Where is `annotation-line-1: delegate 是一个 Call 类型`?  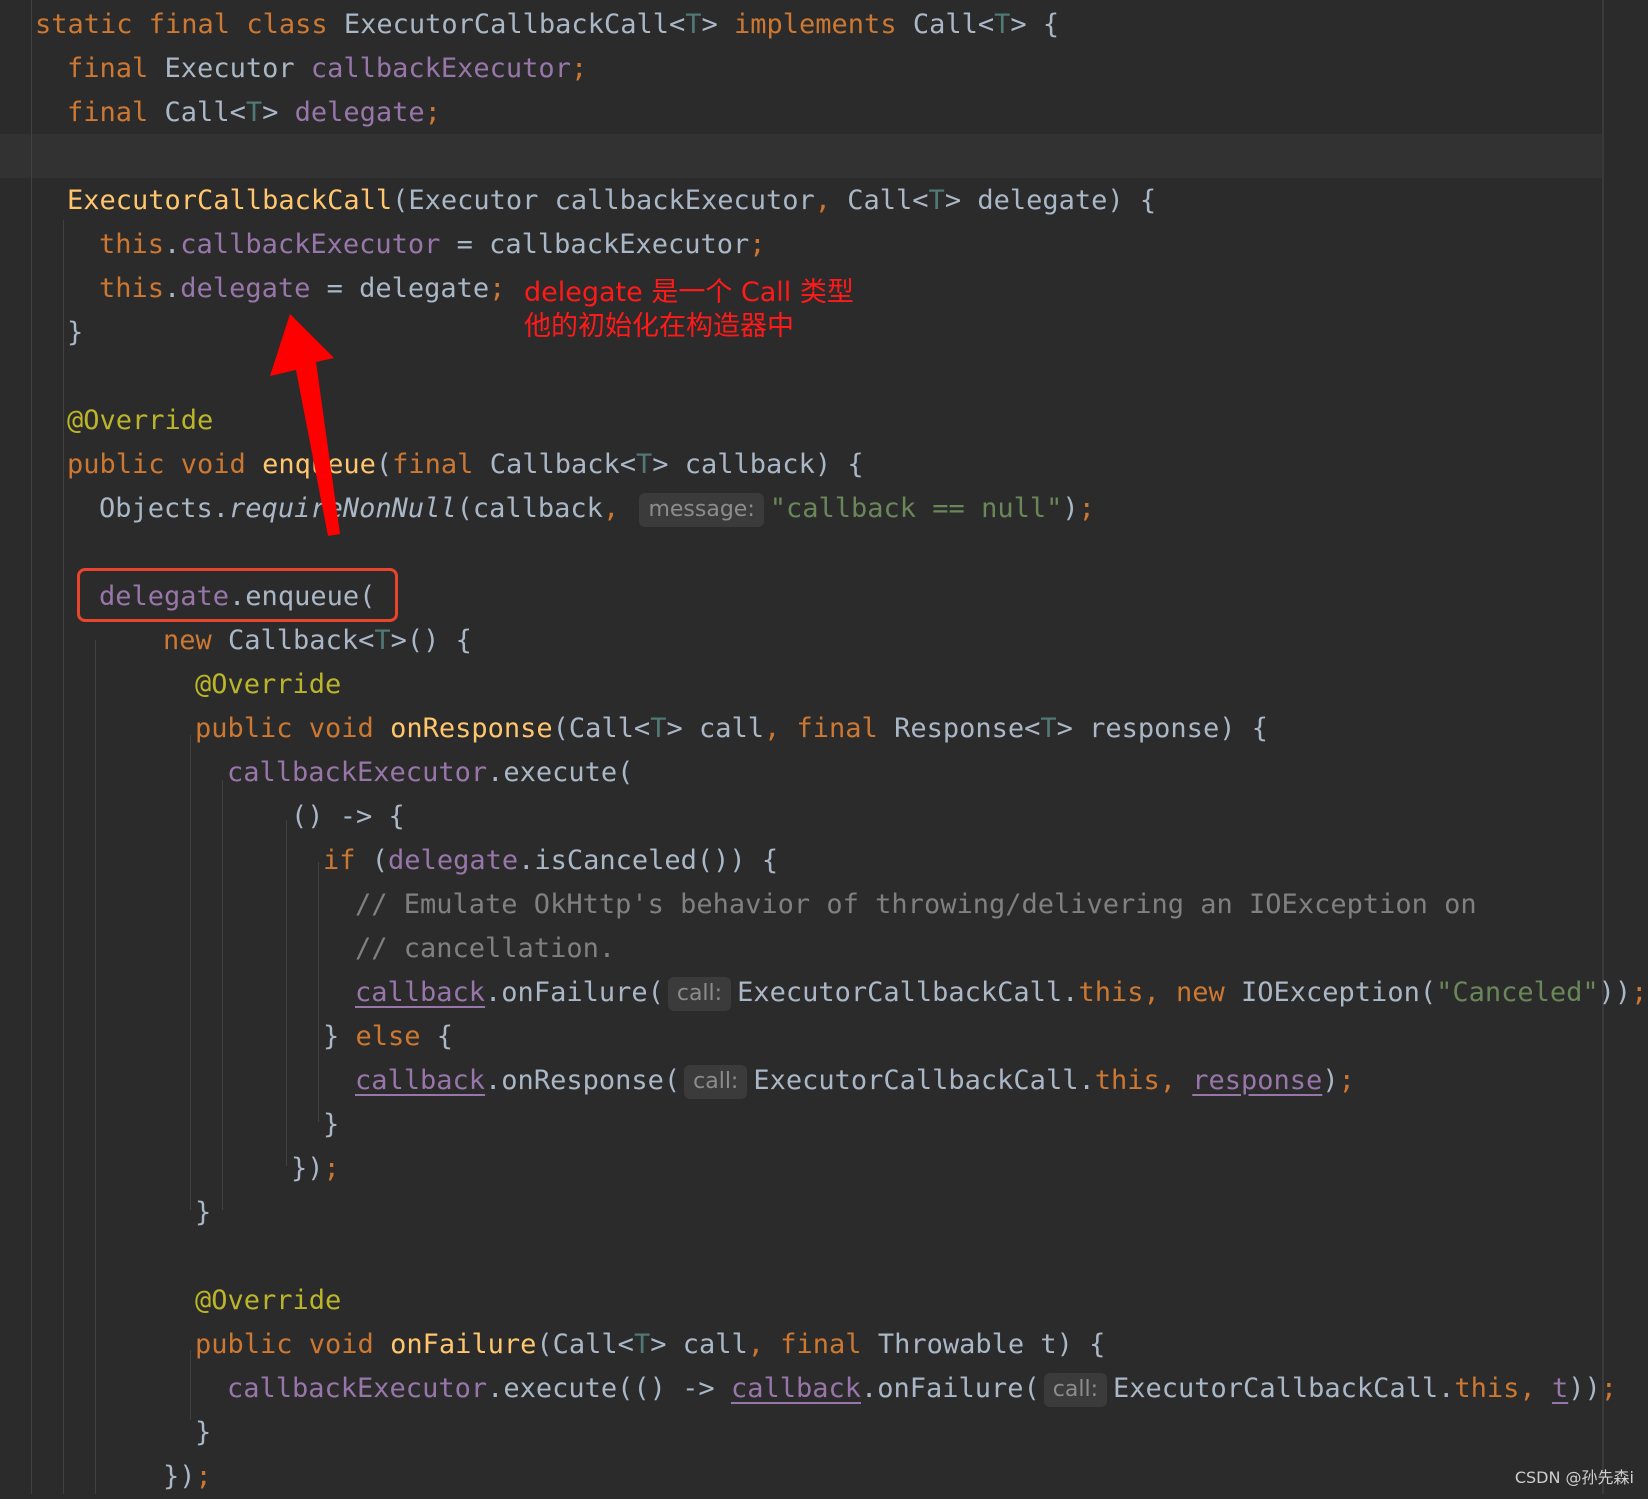
annotation-line-1: delegate 是一个 Call 类型 is located at coordinates (689, 292).